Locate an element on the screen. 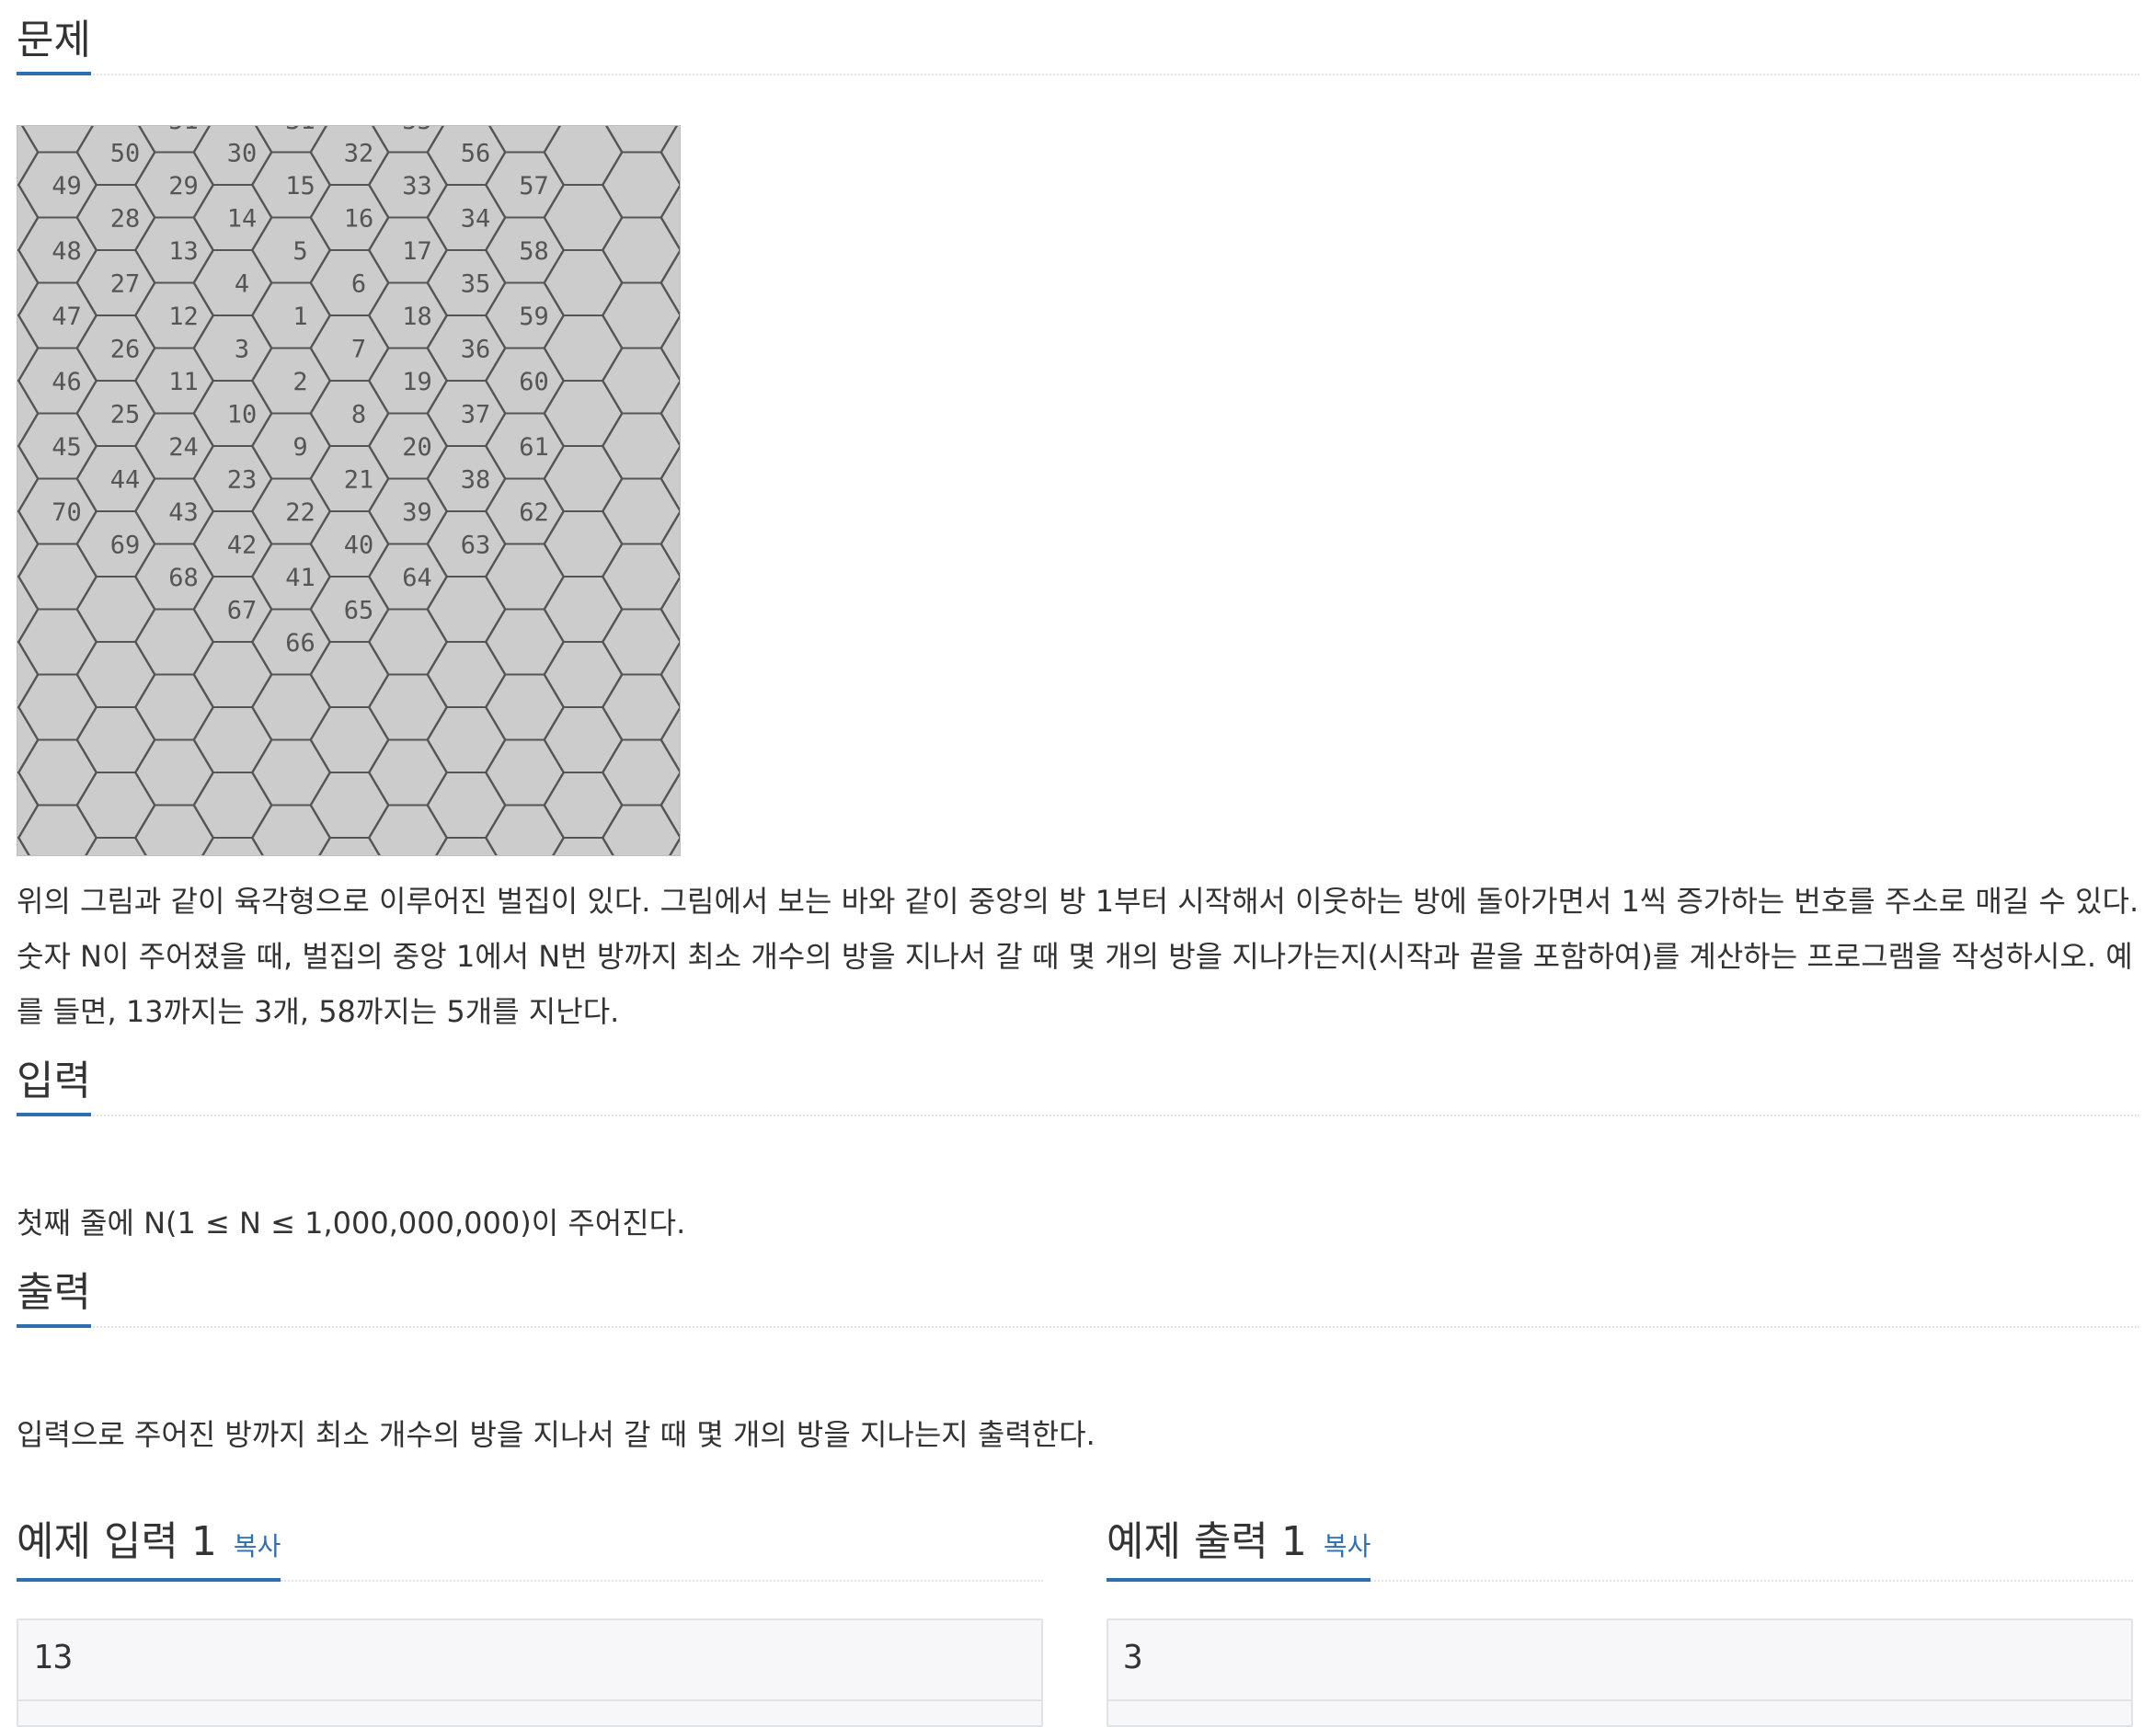 This screenshot has width=2156, height=1727. header-divider is located at coordinates (1078, 1115).